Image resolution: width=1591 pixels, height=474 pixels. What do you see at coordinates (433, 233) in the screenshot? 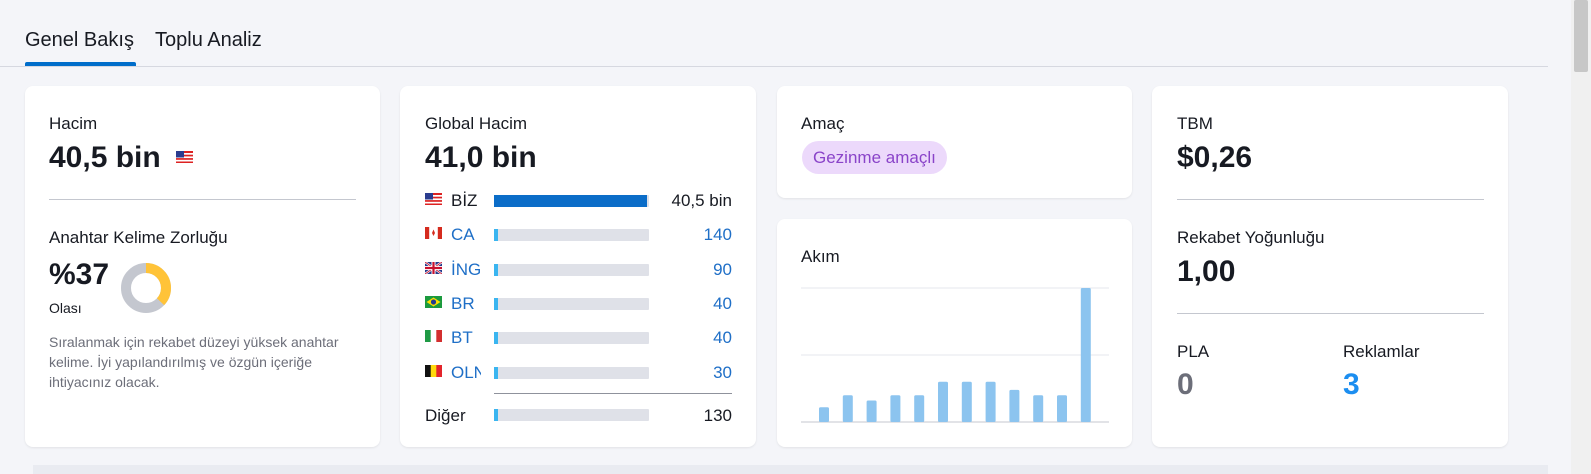
I see `ca-flag-icon` at bounding box center [433, 233].